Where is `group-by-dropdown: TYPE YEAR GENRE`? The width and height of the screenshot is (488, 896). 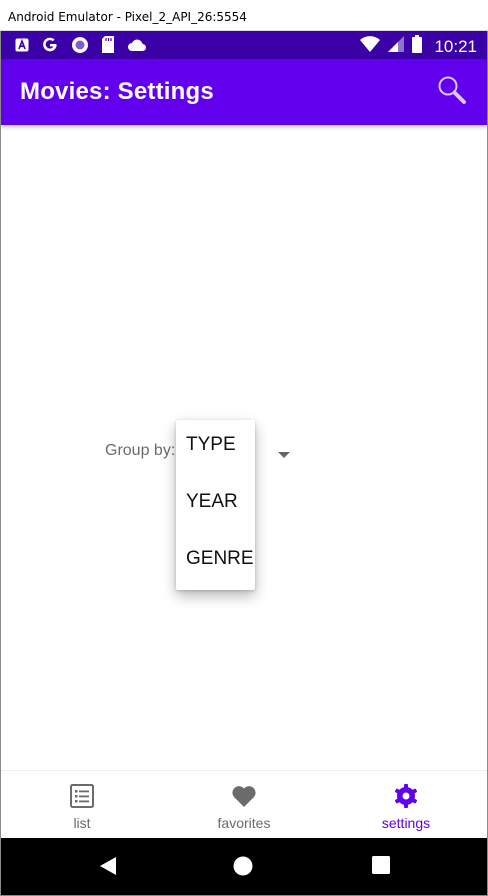
group-by-dropdown: TYPE YEAR GENRE is located at coordinates (215, 505).